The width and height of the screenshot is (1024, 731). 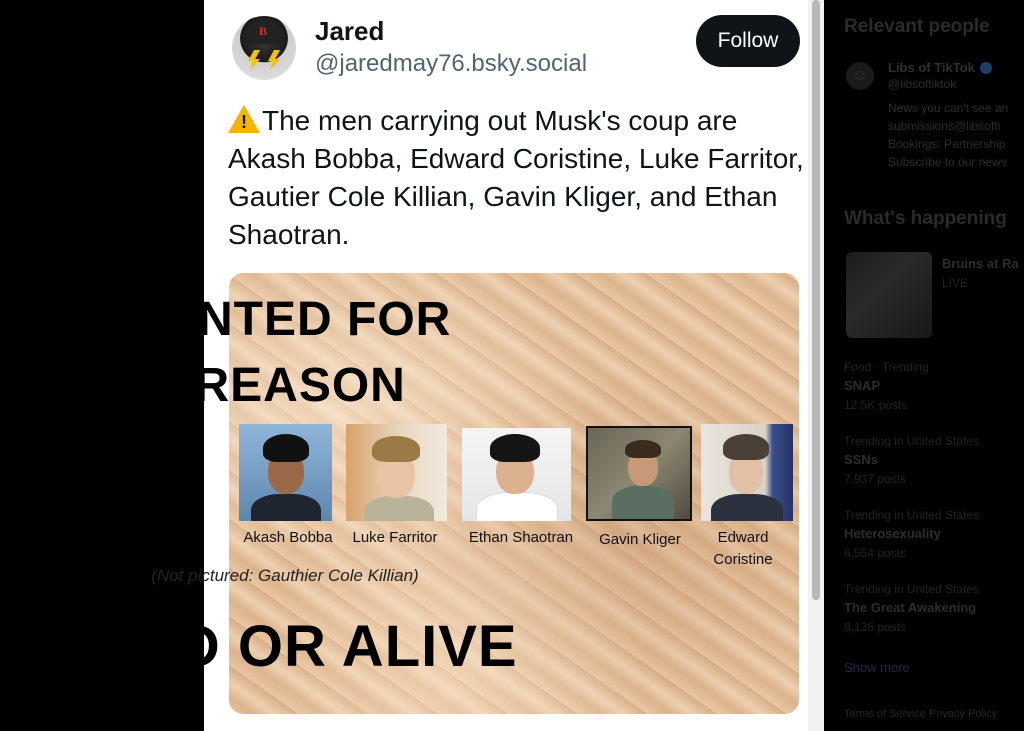 I want to click on caption-gavin-kliger: Gavin Kliger, so click(x=640, y=539).